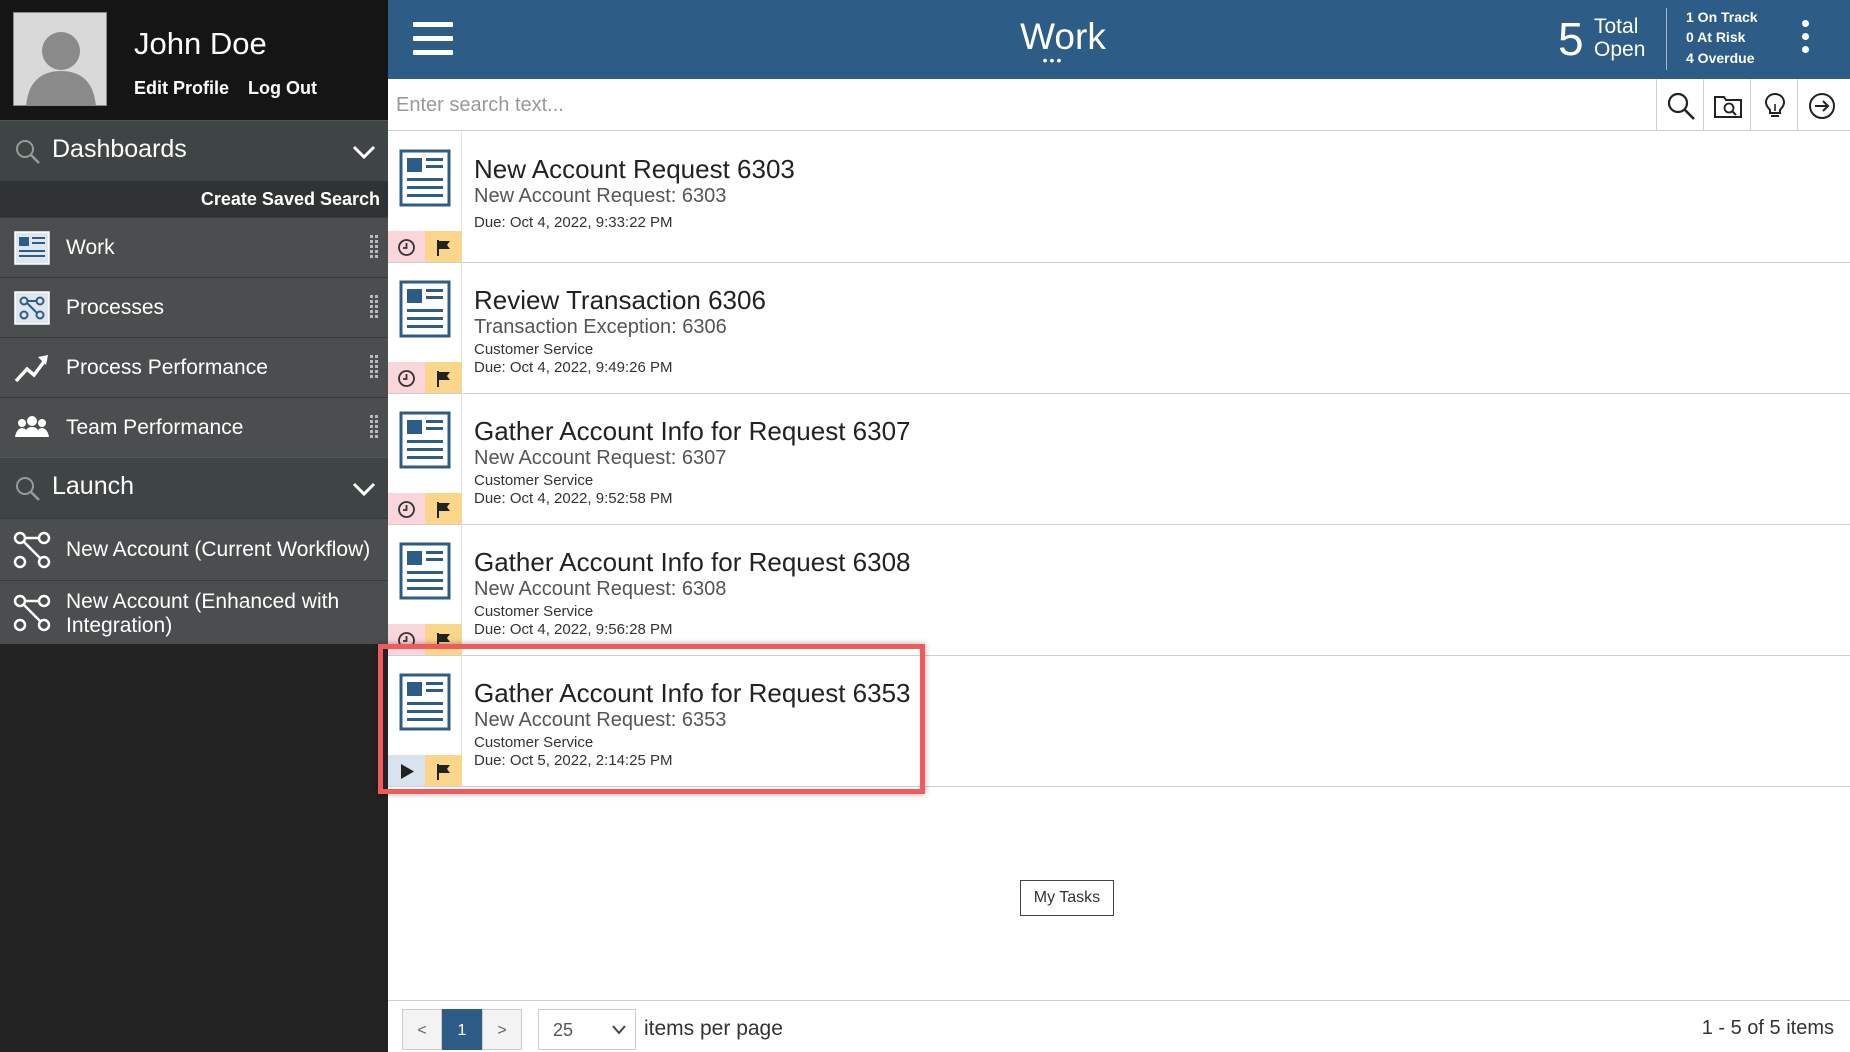  Describe the element at coordinates (600, 196) in the screenshot. I see `task-subtitle: New Account Request: 6303` at that location.